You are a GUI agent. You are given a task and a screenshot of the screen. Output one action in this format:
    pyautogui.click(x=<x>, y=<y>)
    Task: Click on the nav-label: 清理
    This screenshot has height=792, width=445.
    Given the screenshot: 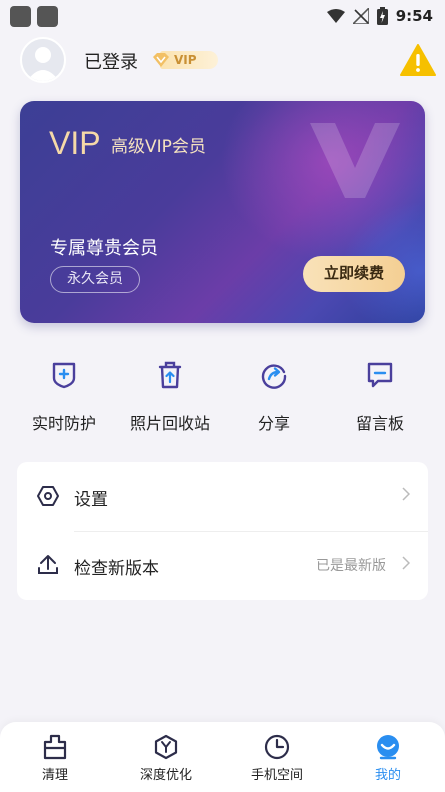 What is the action you would take?
    pyautogui.click(x=54, y=775)
    